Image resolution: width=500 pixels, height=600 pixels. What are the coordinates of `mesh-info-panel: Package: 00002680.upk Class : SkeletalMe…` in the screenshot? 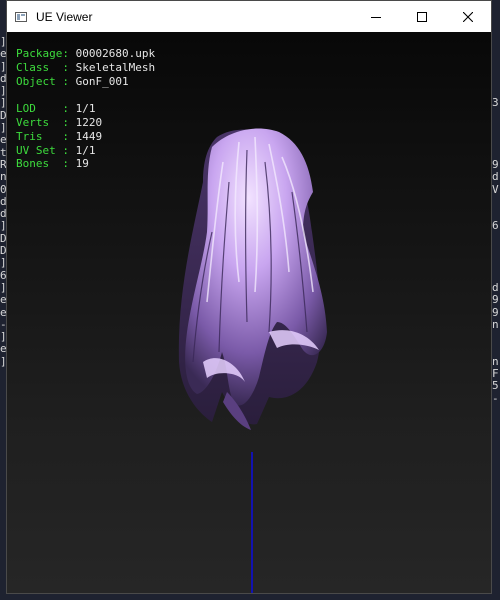 It's located at (85, 109).